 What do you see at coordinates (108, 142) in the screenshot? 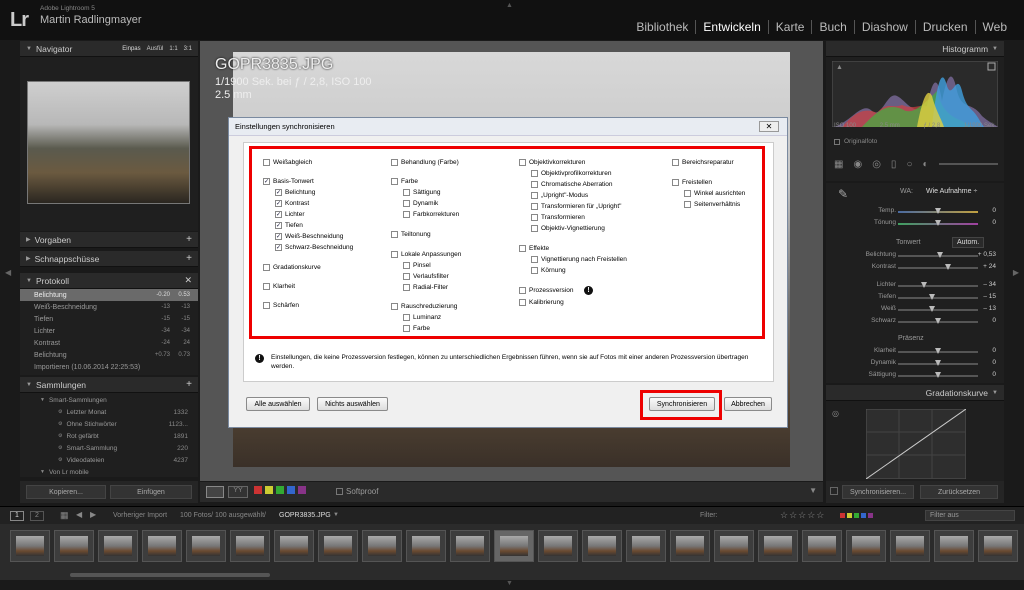
I see `navigator-preview-image` at bounding box center [108, 142].